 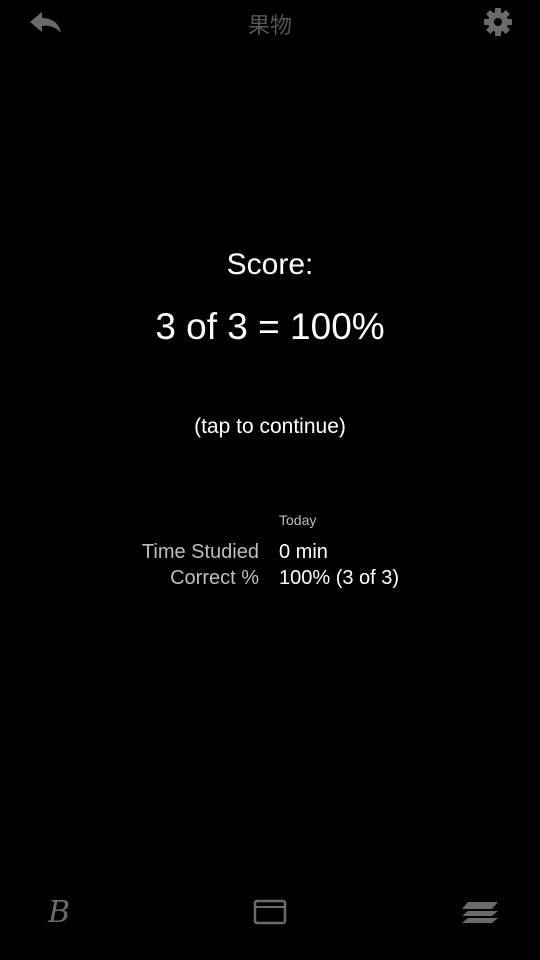 What do you see at coordinates (298, 520) in the screenshot?
I see `stats-column-header-today: Today` at bounding box center [298, 520].